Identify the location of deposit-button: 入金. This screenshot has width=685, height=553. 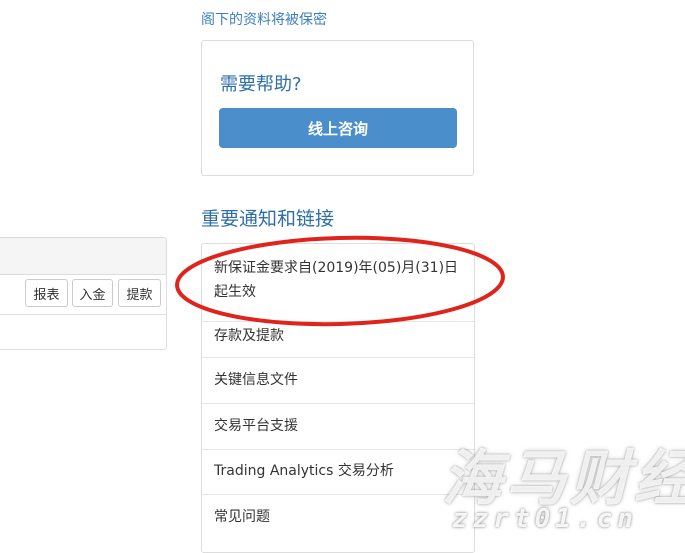
(92, 293).